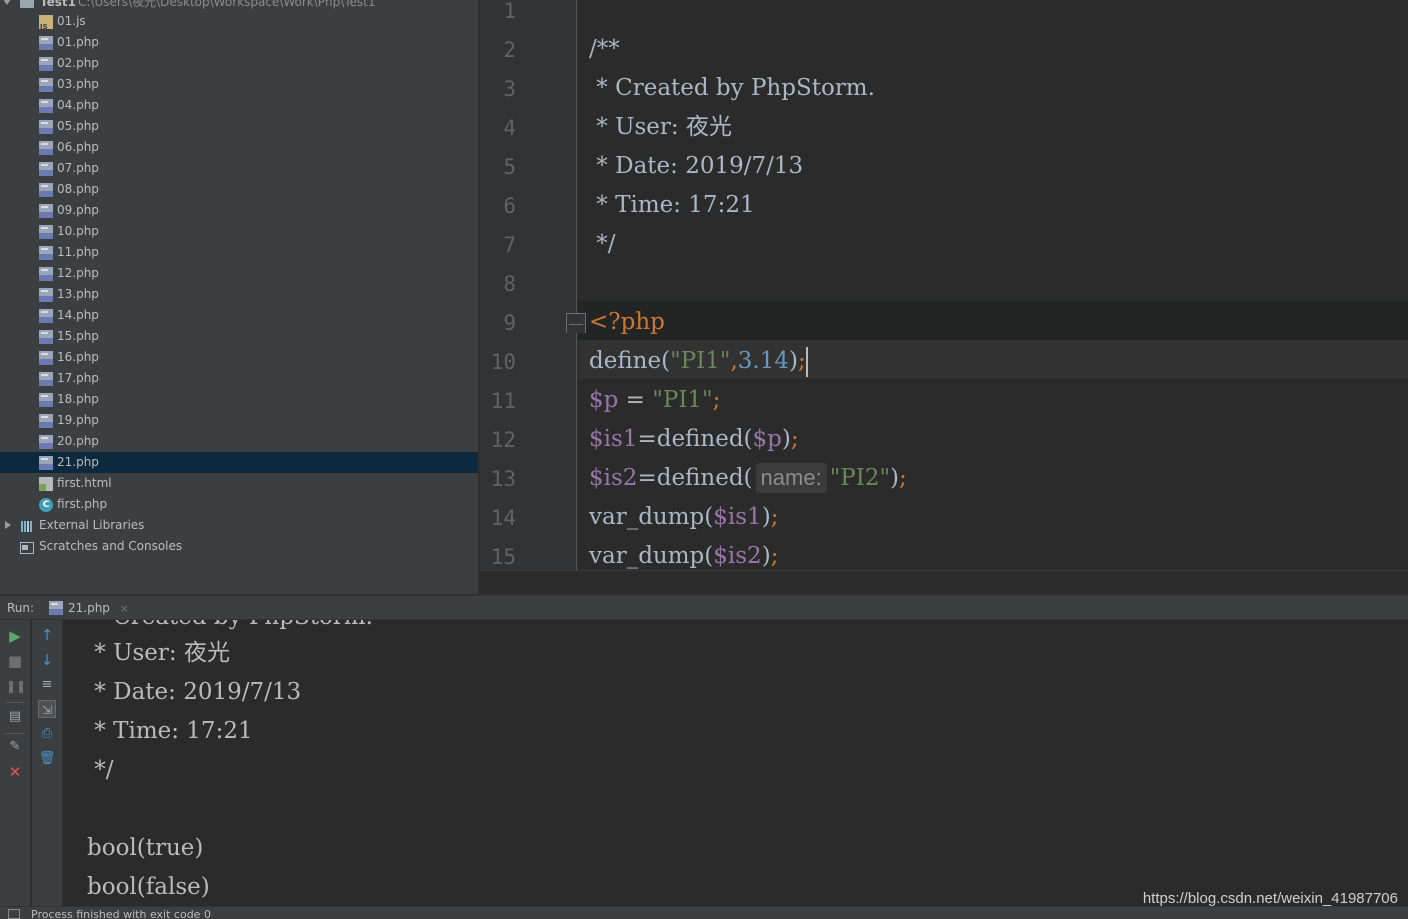  Describe the element at coordinates (613, 439) in the screenshot. I see `token-variable: $is1` at that location.